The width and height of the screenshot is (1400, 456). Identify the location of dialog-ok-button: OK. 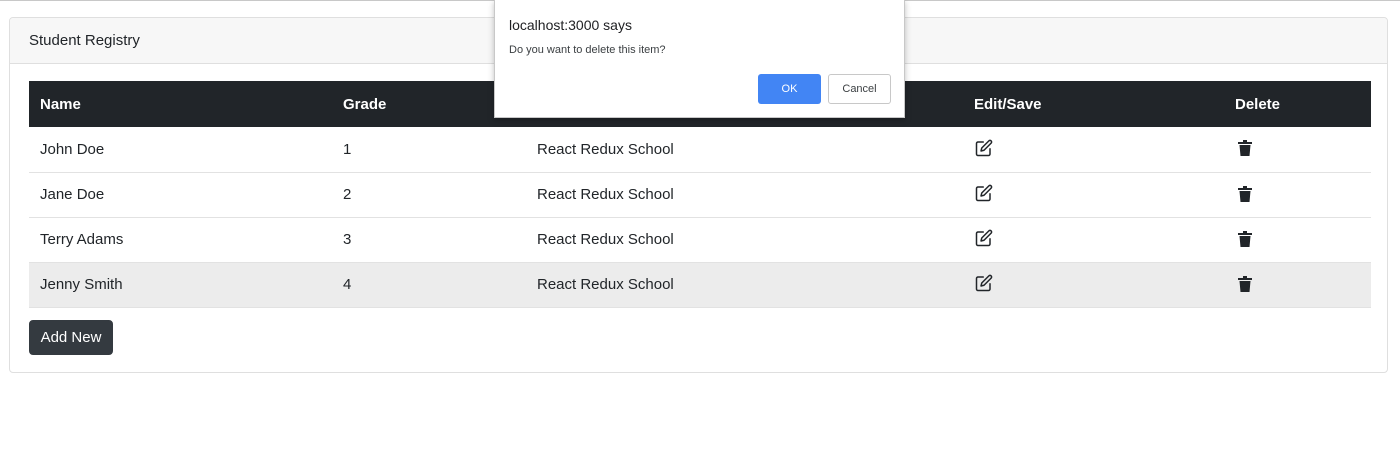
(789, 89).